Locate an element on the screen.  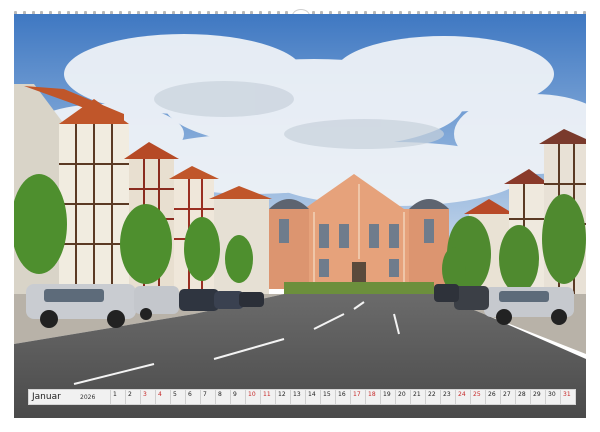
calendar-day: 2 is located at coordinates (132, 397).